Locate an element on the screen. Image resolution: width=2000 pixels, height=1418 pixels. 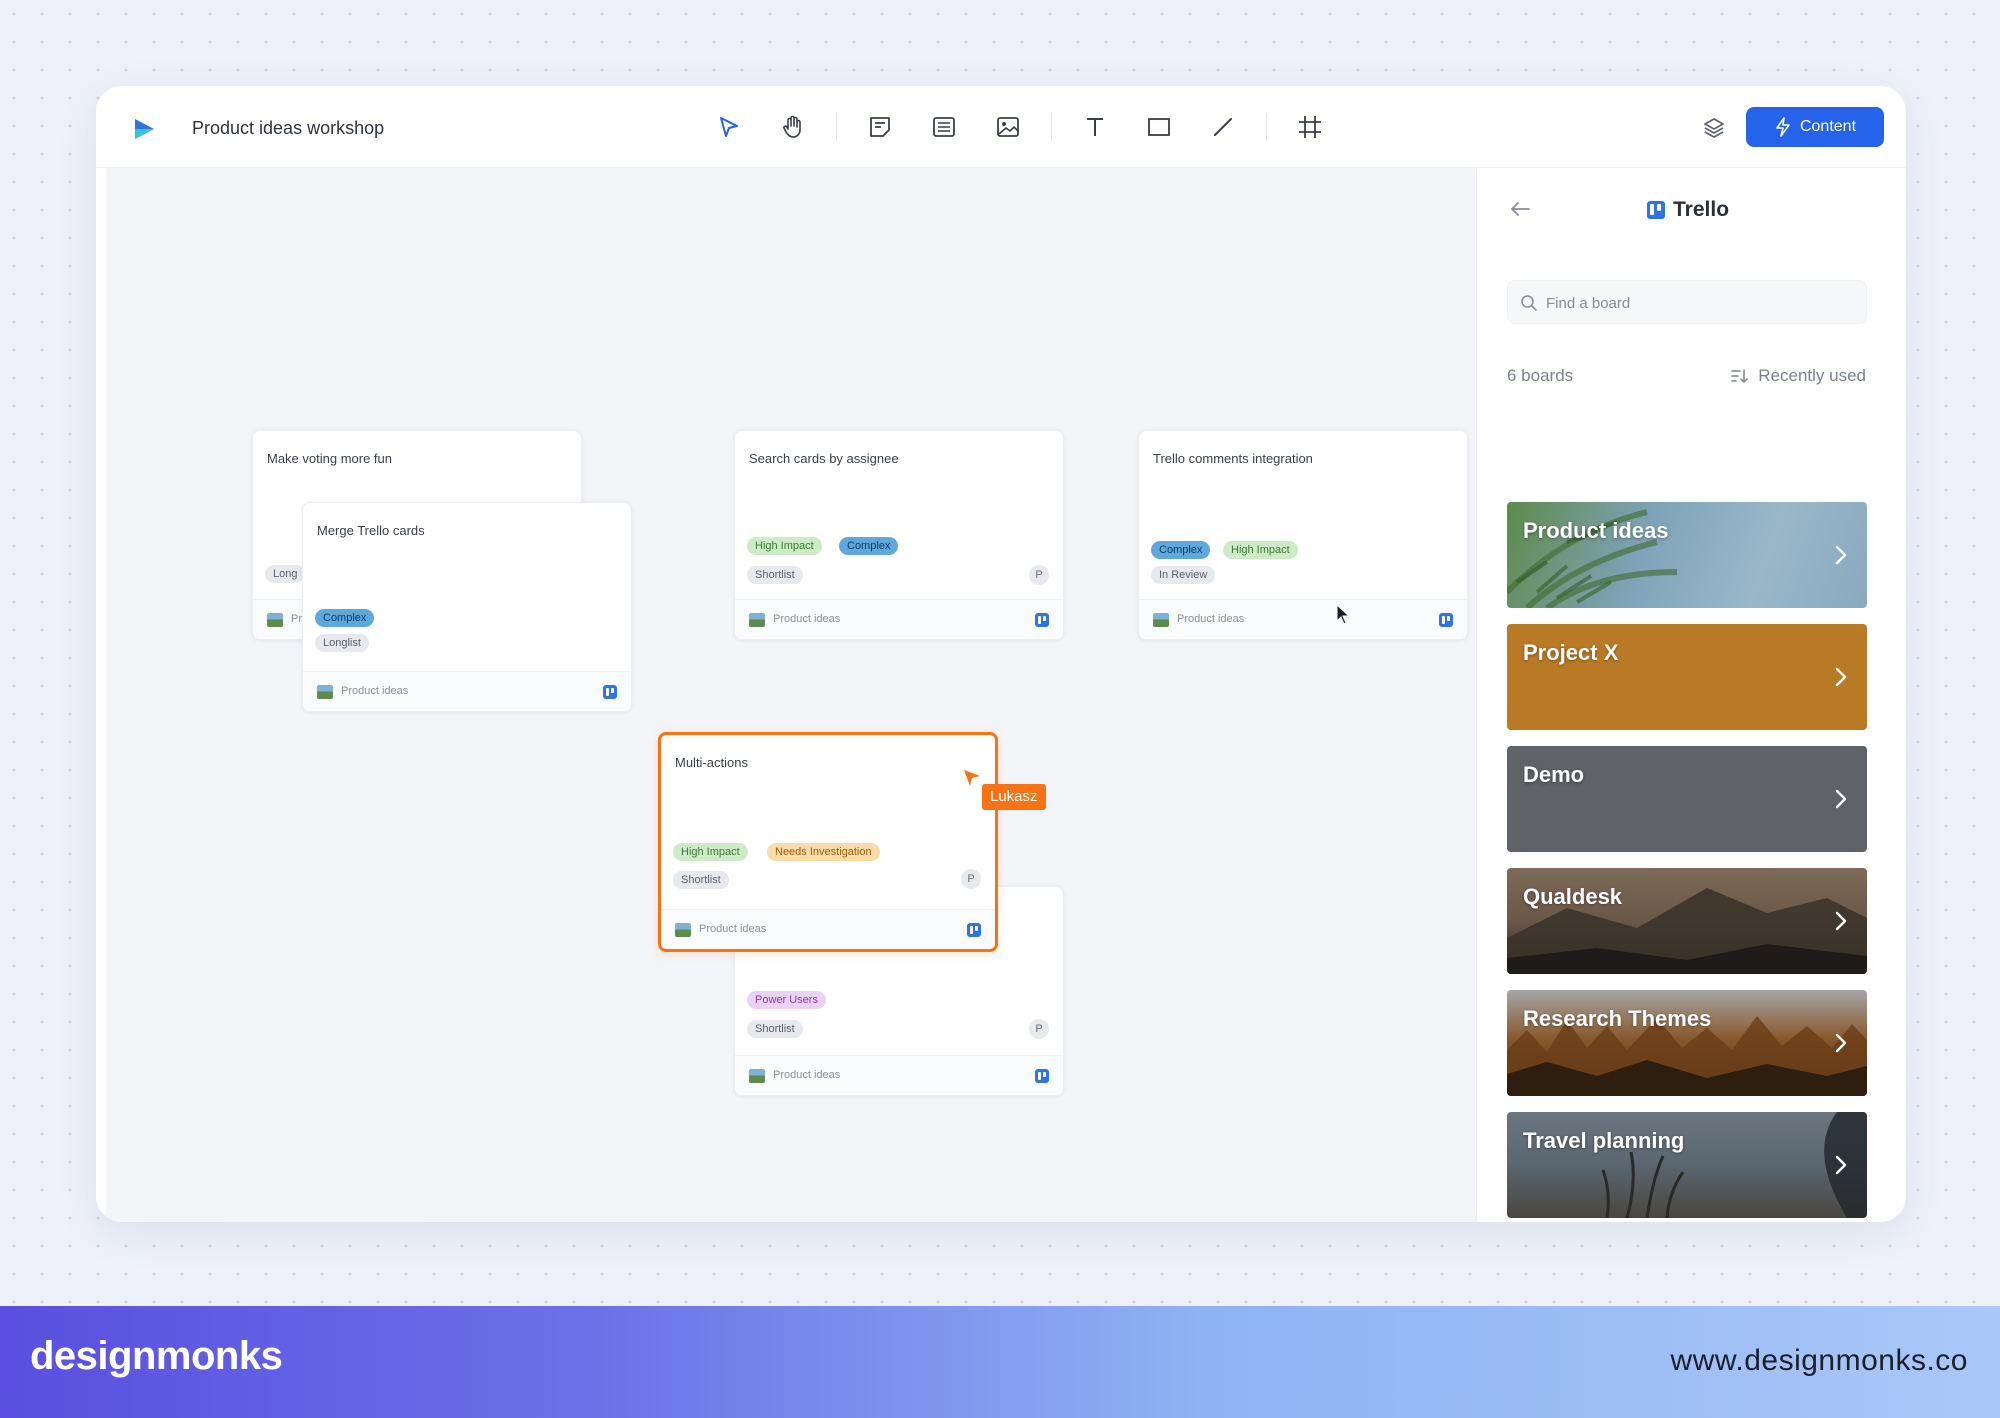
layers-button is located at coordinates (1714, 128).